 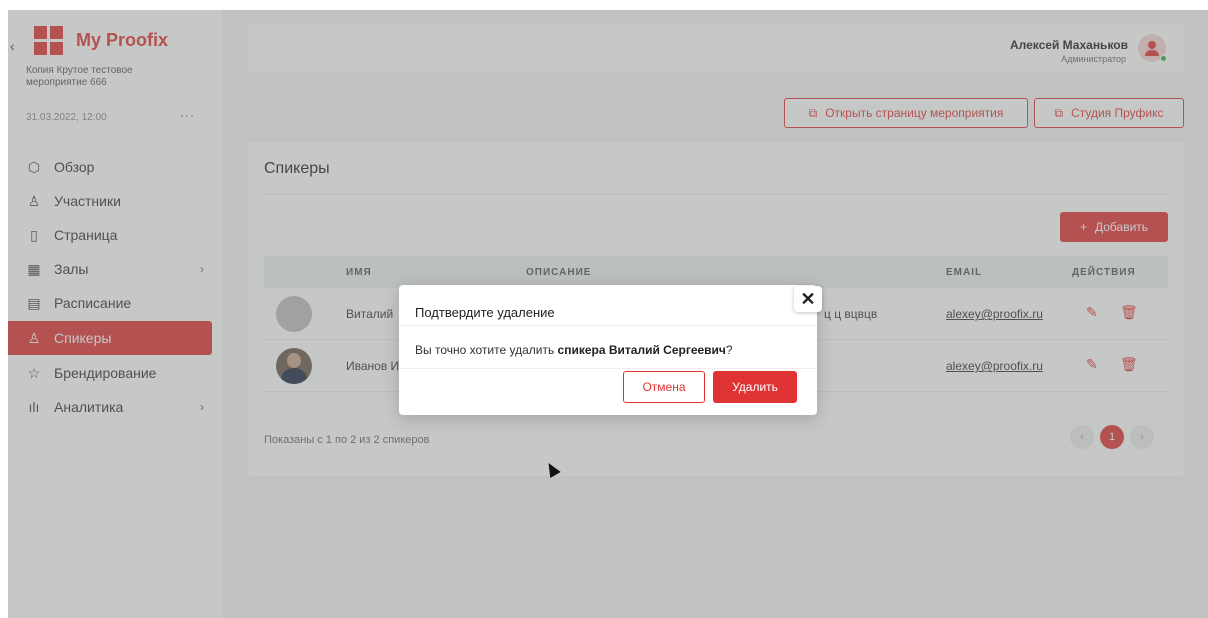 I want to click on dialog-title: Подтвердите удаление, so click(x=485, y=312).